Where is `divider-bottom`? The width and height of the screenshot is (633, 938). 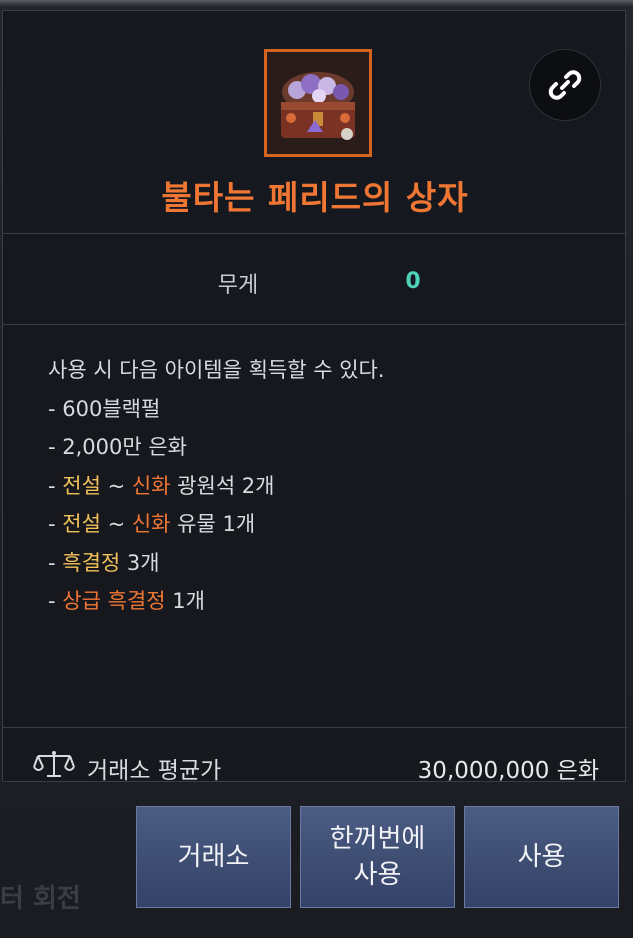 divider-bottom is located at coordinates (315, 727).